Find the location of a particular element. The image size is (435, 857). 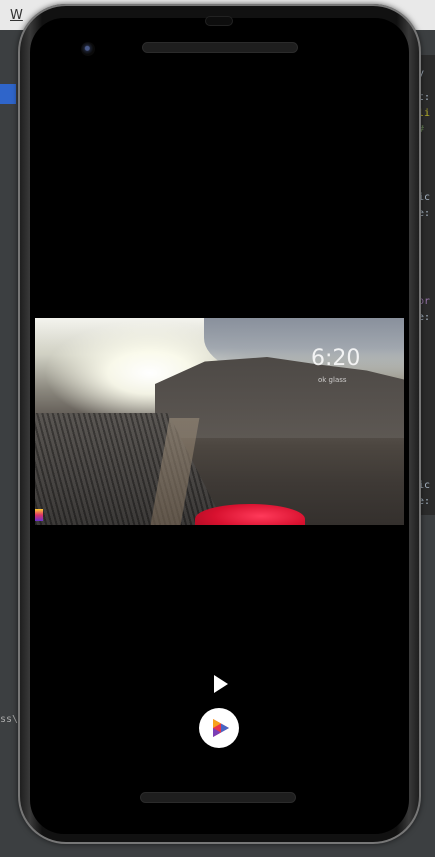

earpiece-sensor is located at coordinates (219, 21).